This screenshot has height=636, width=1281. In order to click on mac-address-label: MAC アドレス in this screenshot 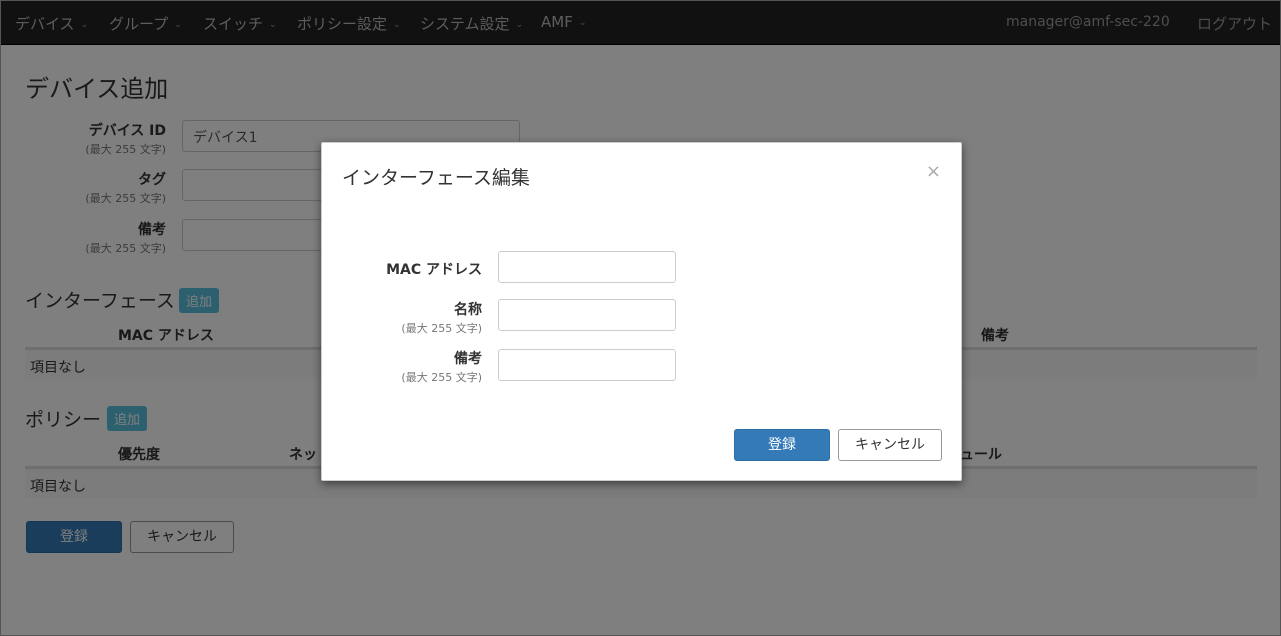, I will do `click(402, 269)`.